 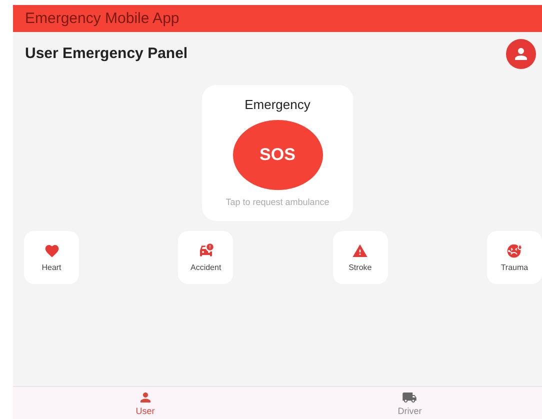 I want to click on person-icon, so click(x=145, y=397).